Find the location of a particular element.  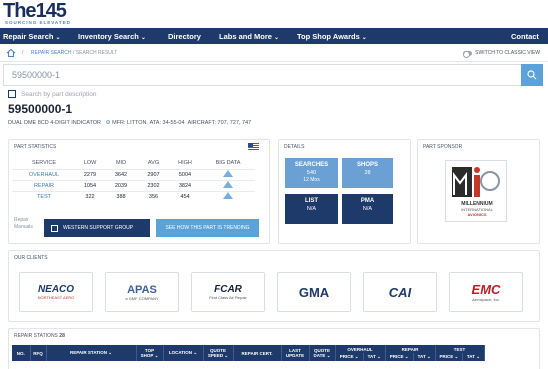

nav-repair-search: Repair Search ⌄ is located at coordinates (31, 36).